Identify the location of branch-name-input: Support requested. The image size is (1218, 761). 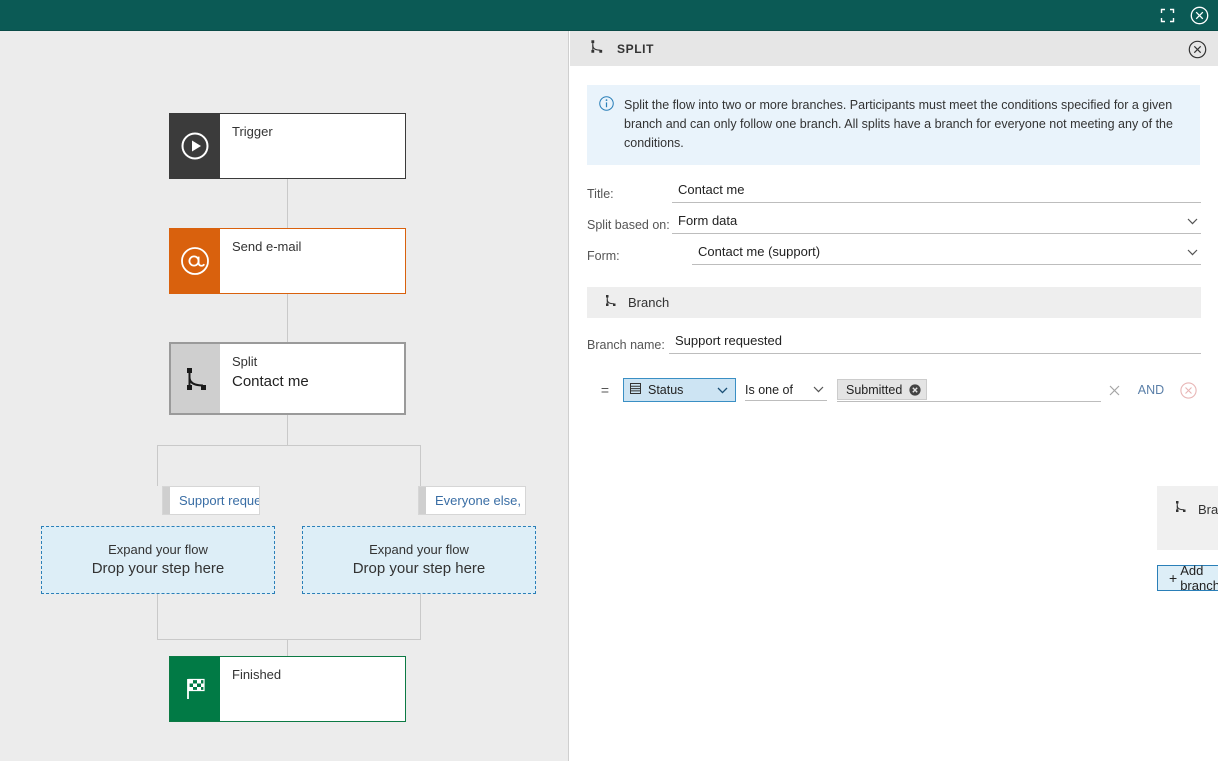
(935, 343).